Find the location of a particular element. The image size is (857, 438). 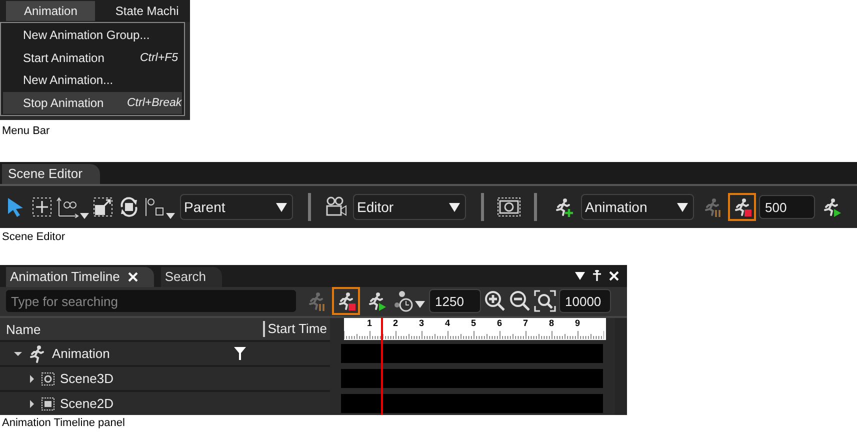

tree-row: Animation is located at coordinates (165, 353).